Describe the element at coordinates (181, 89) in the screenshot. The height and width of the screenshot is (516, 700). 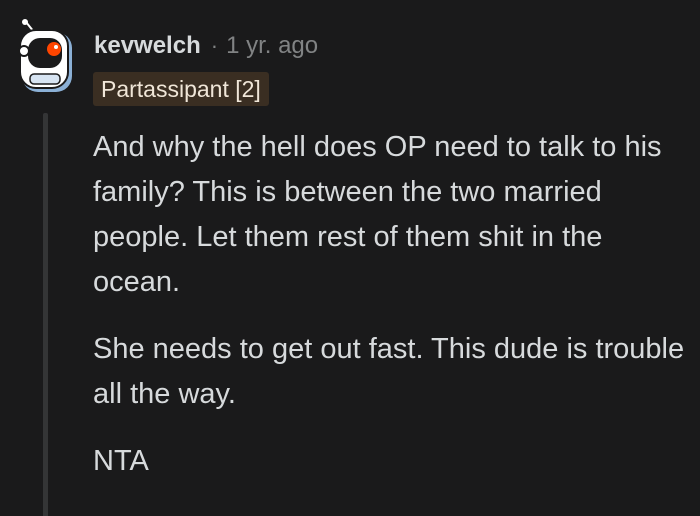
I see `user-flair: Partassipant [2]` at that location.